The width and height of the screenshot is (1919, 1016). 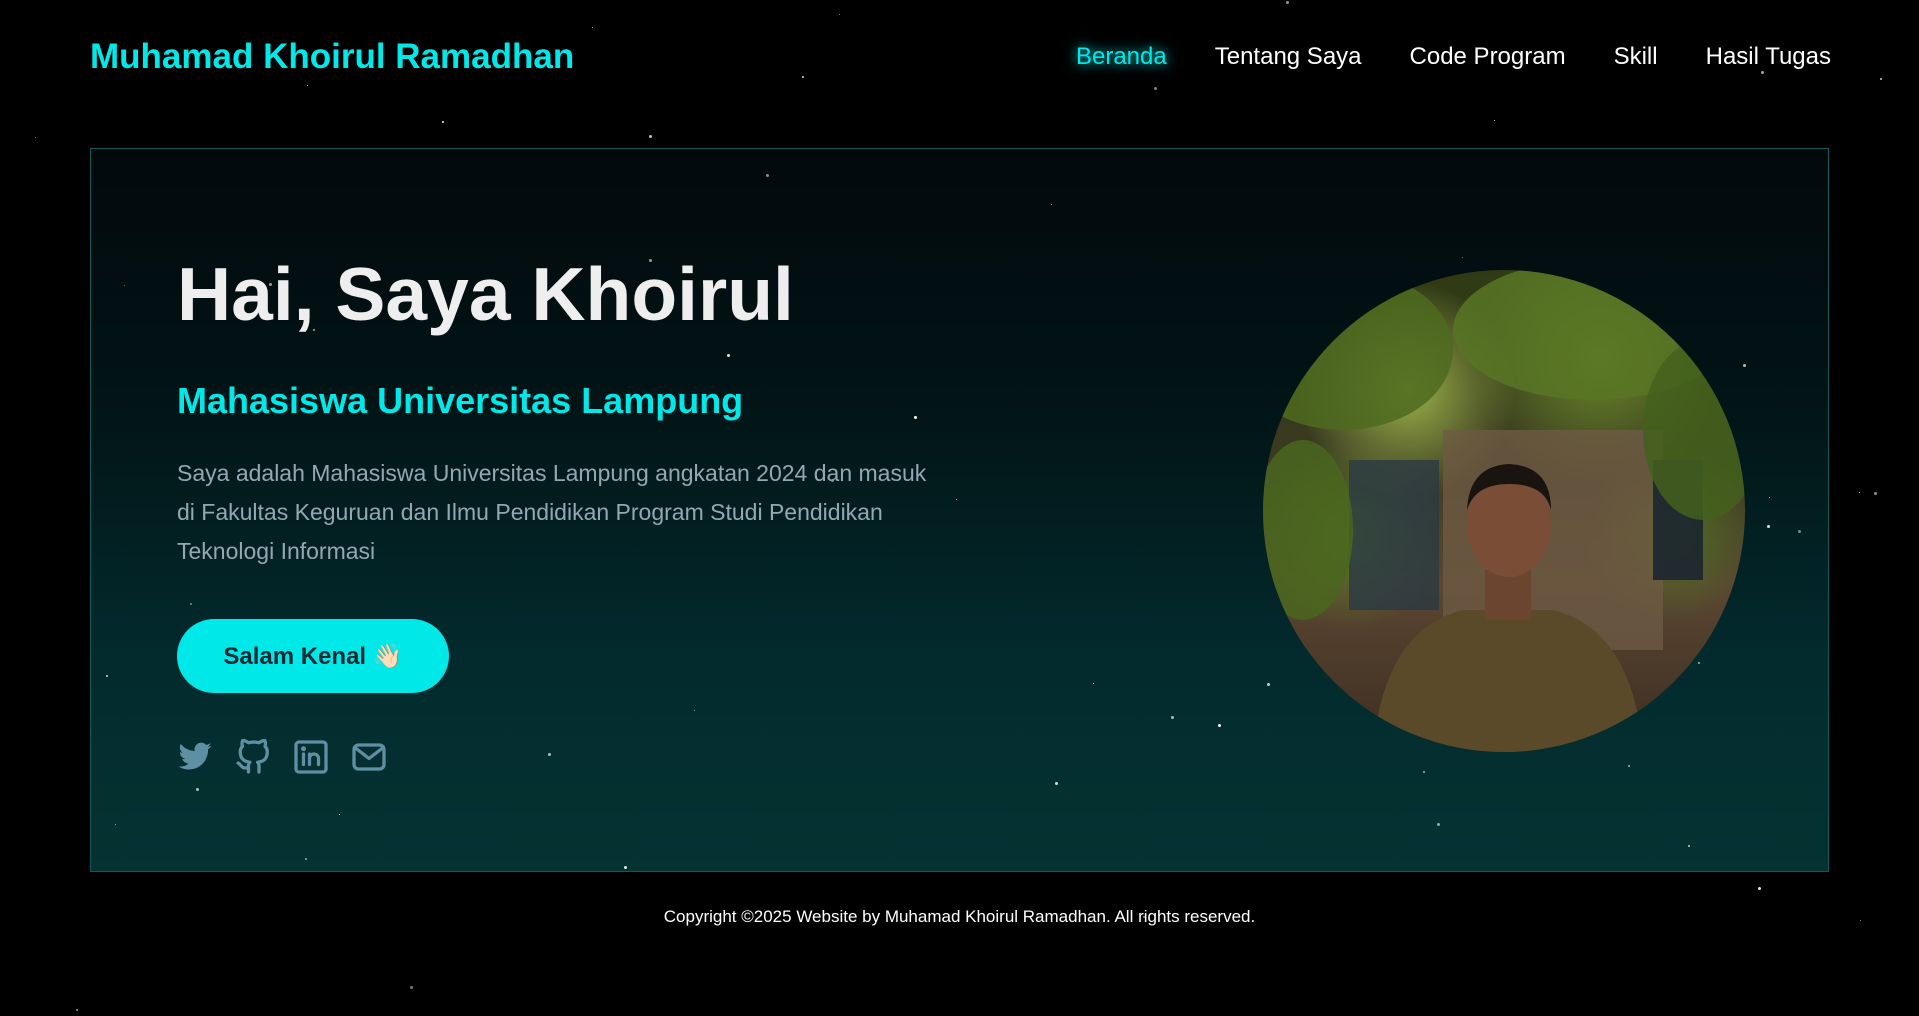 What do you see at coordinates (332, 57) in the screenshot?
I see `site-brand: Muhamad Khoirul Ramadhan` at bounding box center [332, 57].